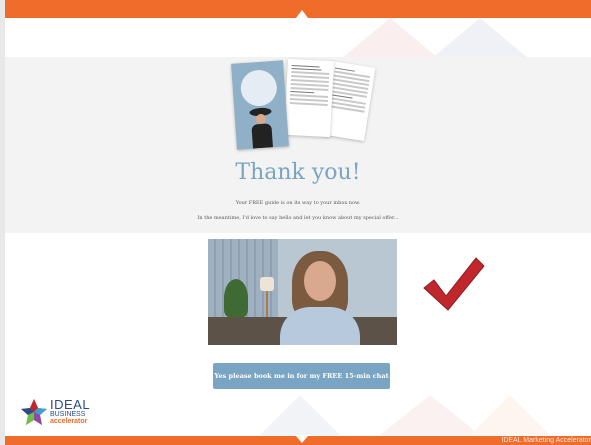  Describe the element at coordinates (320, 281) in the screenshot. I see `video-person-face` at that location.